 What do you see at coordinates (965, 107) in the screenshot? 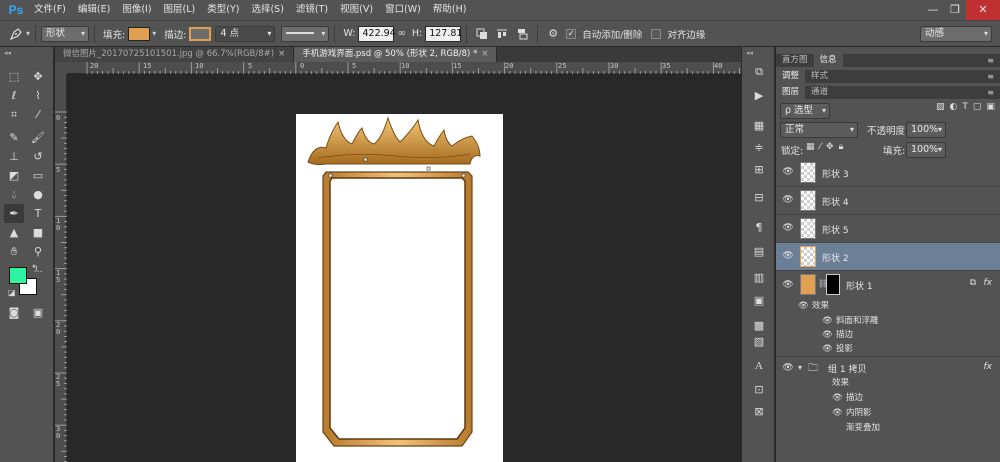
I see `type-filter-icon: T` at bounding box center [965, 107].